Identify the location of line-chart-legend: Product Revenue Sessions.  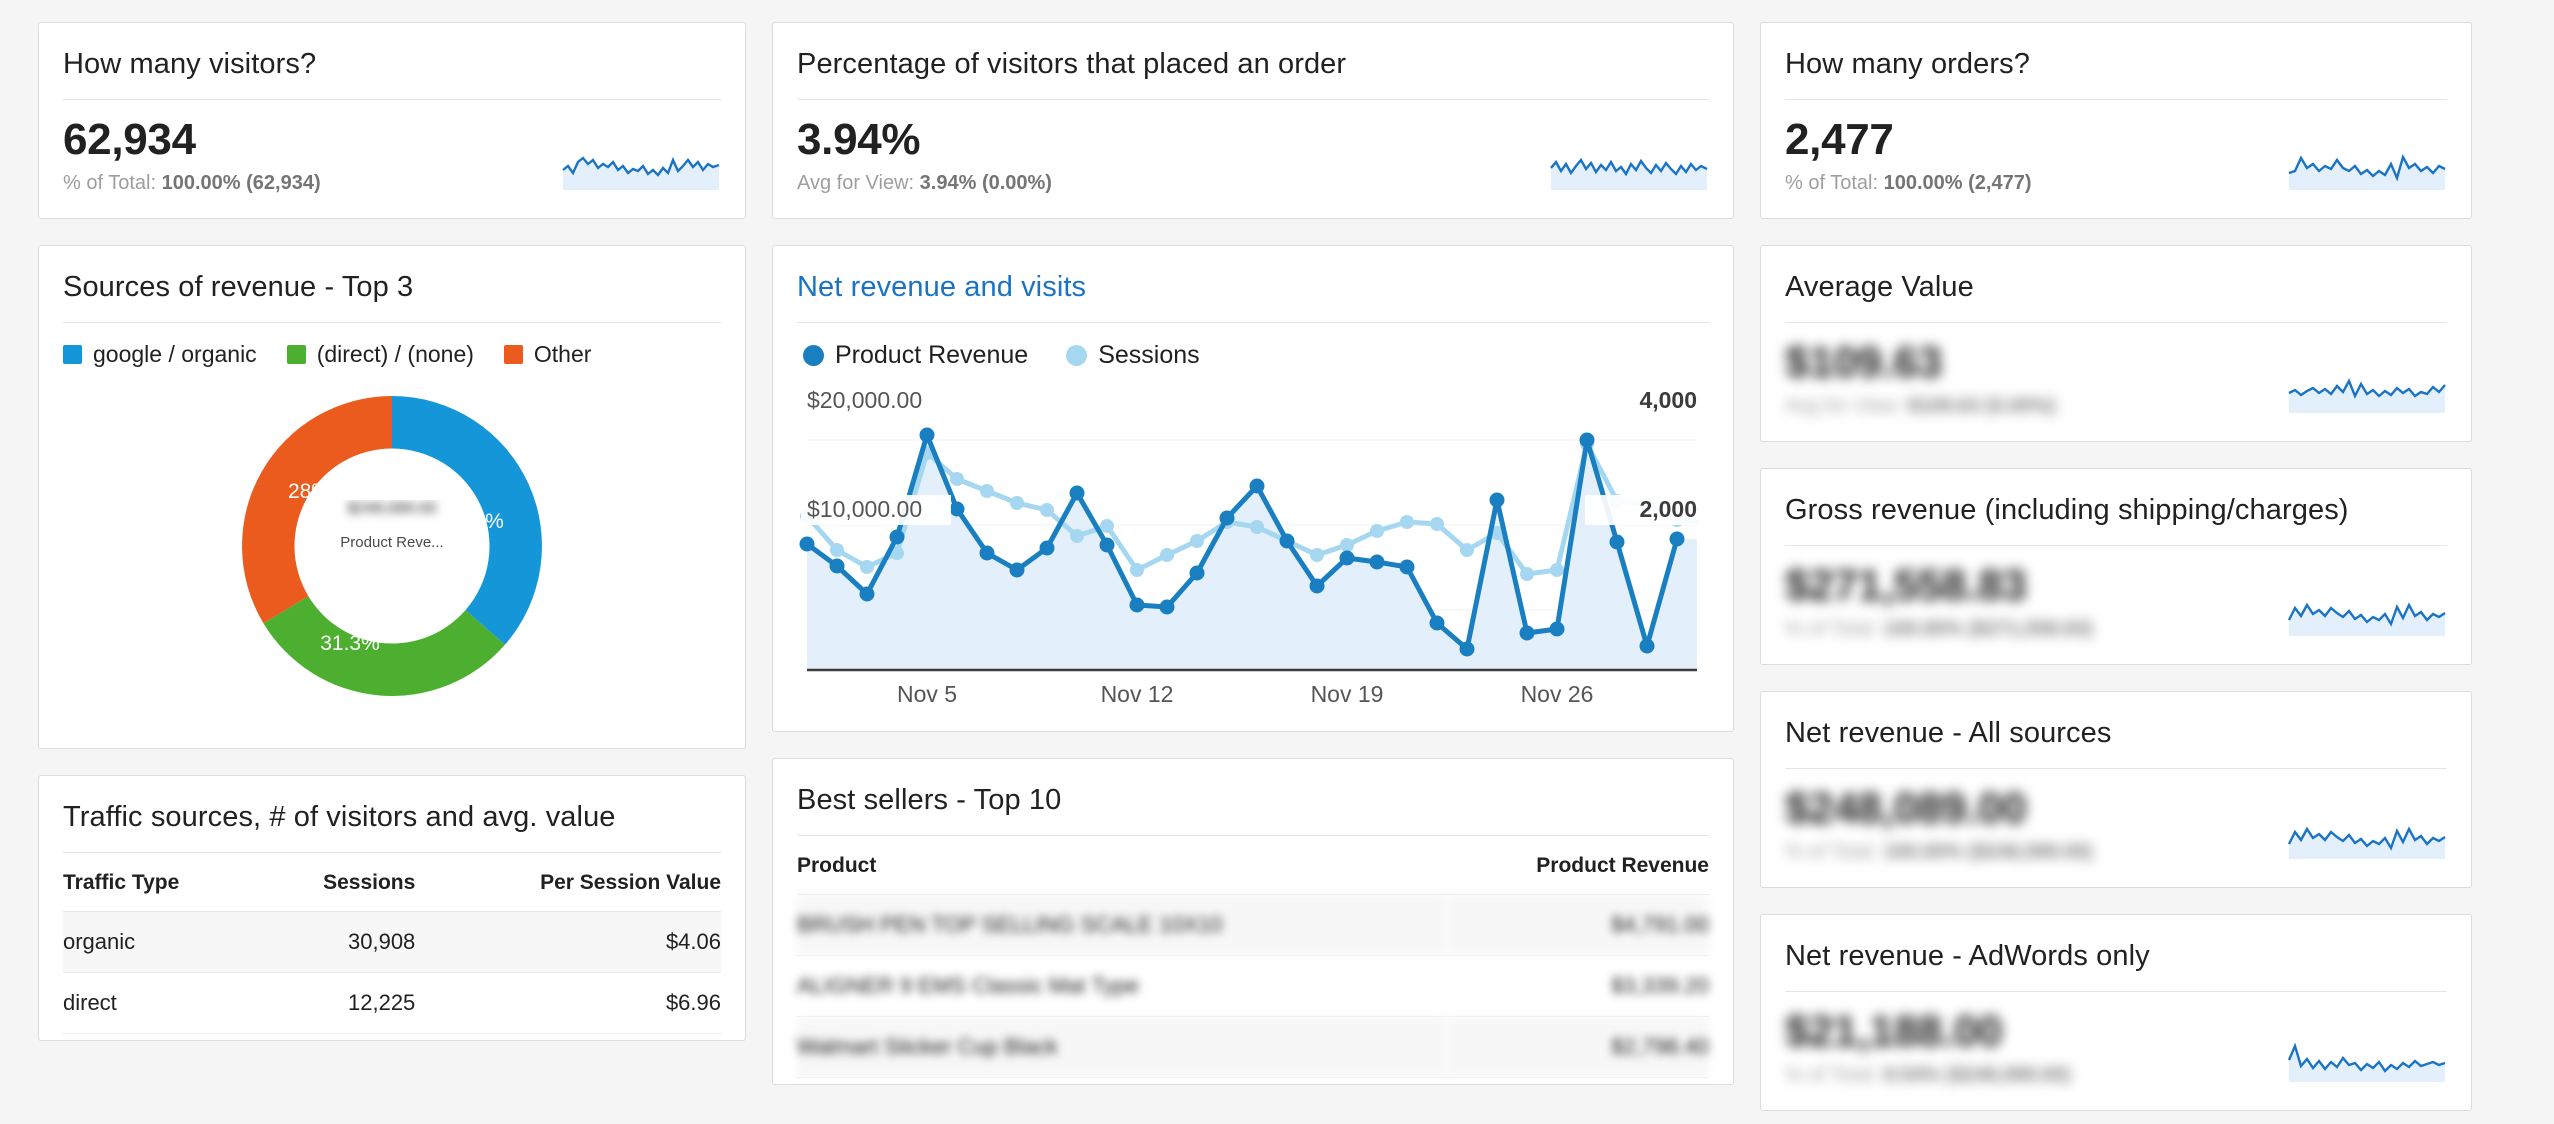
(1253, 348).